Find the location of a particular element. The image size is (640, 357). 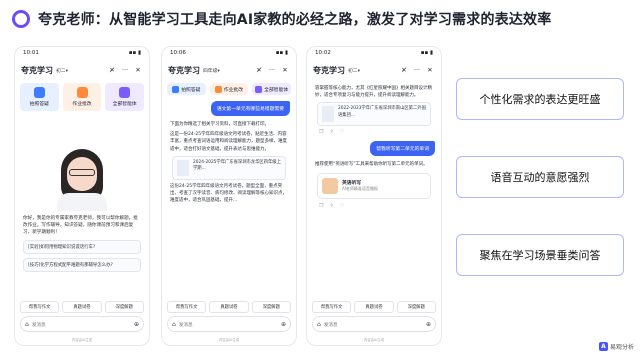

tool-card: 英语听写 AI老师精准语音播报 is located at coordinates (374, 185).